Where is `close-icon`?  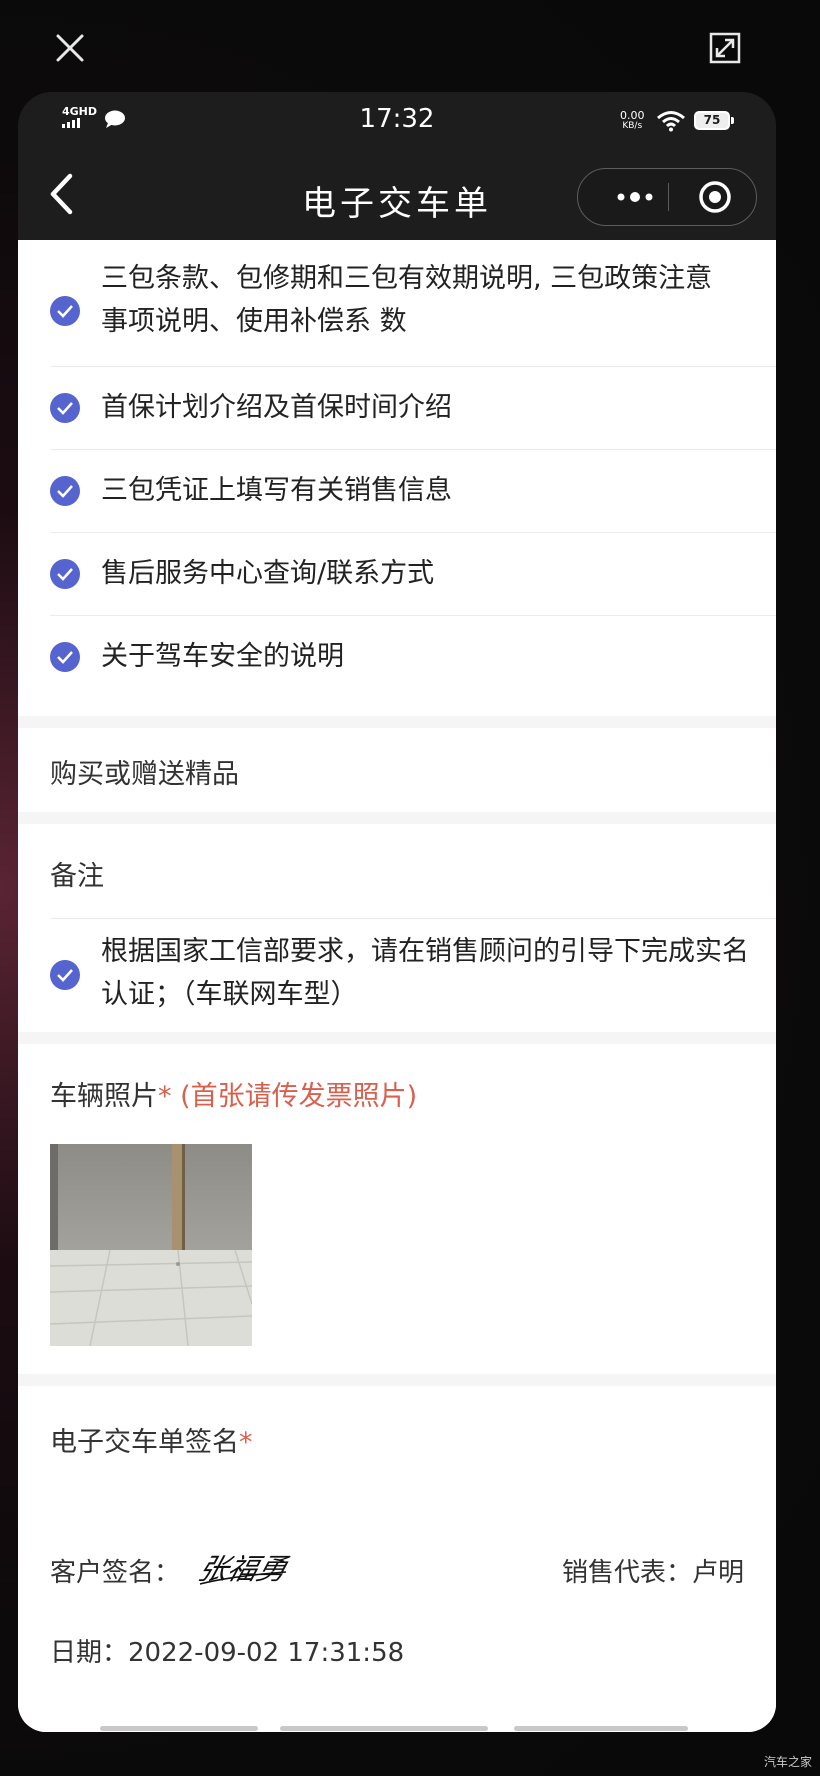 close-icon is located at coordinates (70, 48).